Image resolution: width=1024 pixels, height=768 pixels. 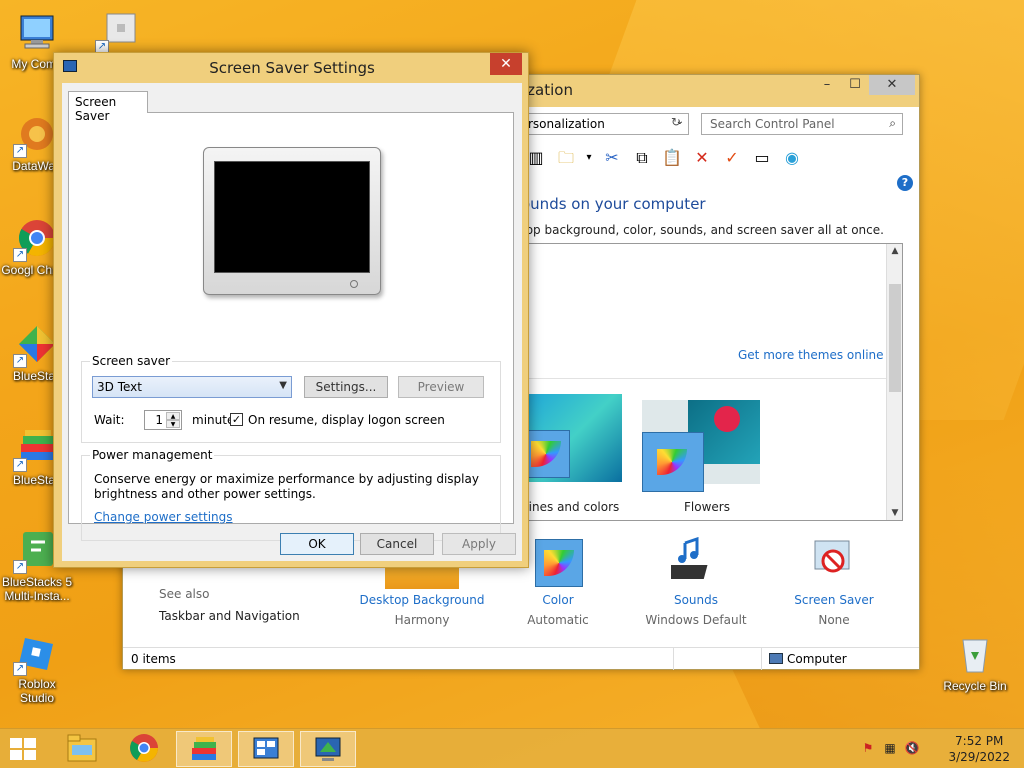 What do you see at coordinates (732, 158) in the screenshot?
I see `checkmark-icon: ✓` at bounding box center [732, 158].